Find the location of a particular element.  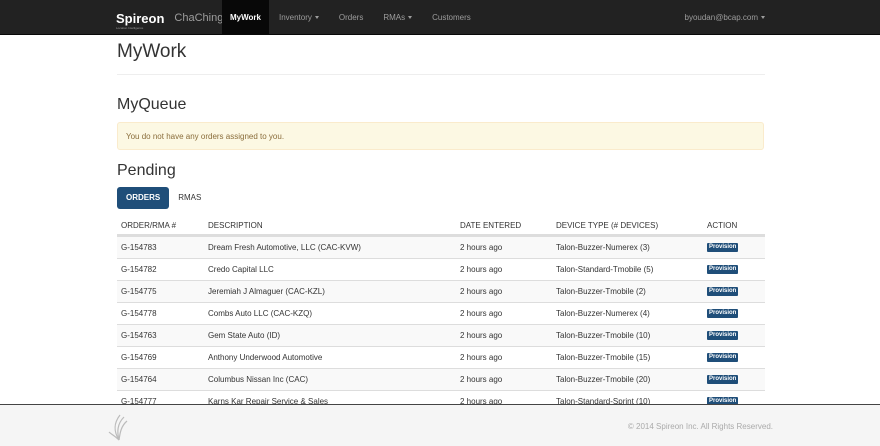

copyright-text: © 2014 Spireon Inc. All Rights Reserved. is located at coordinates (700, 426).